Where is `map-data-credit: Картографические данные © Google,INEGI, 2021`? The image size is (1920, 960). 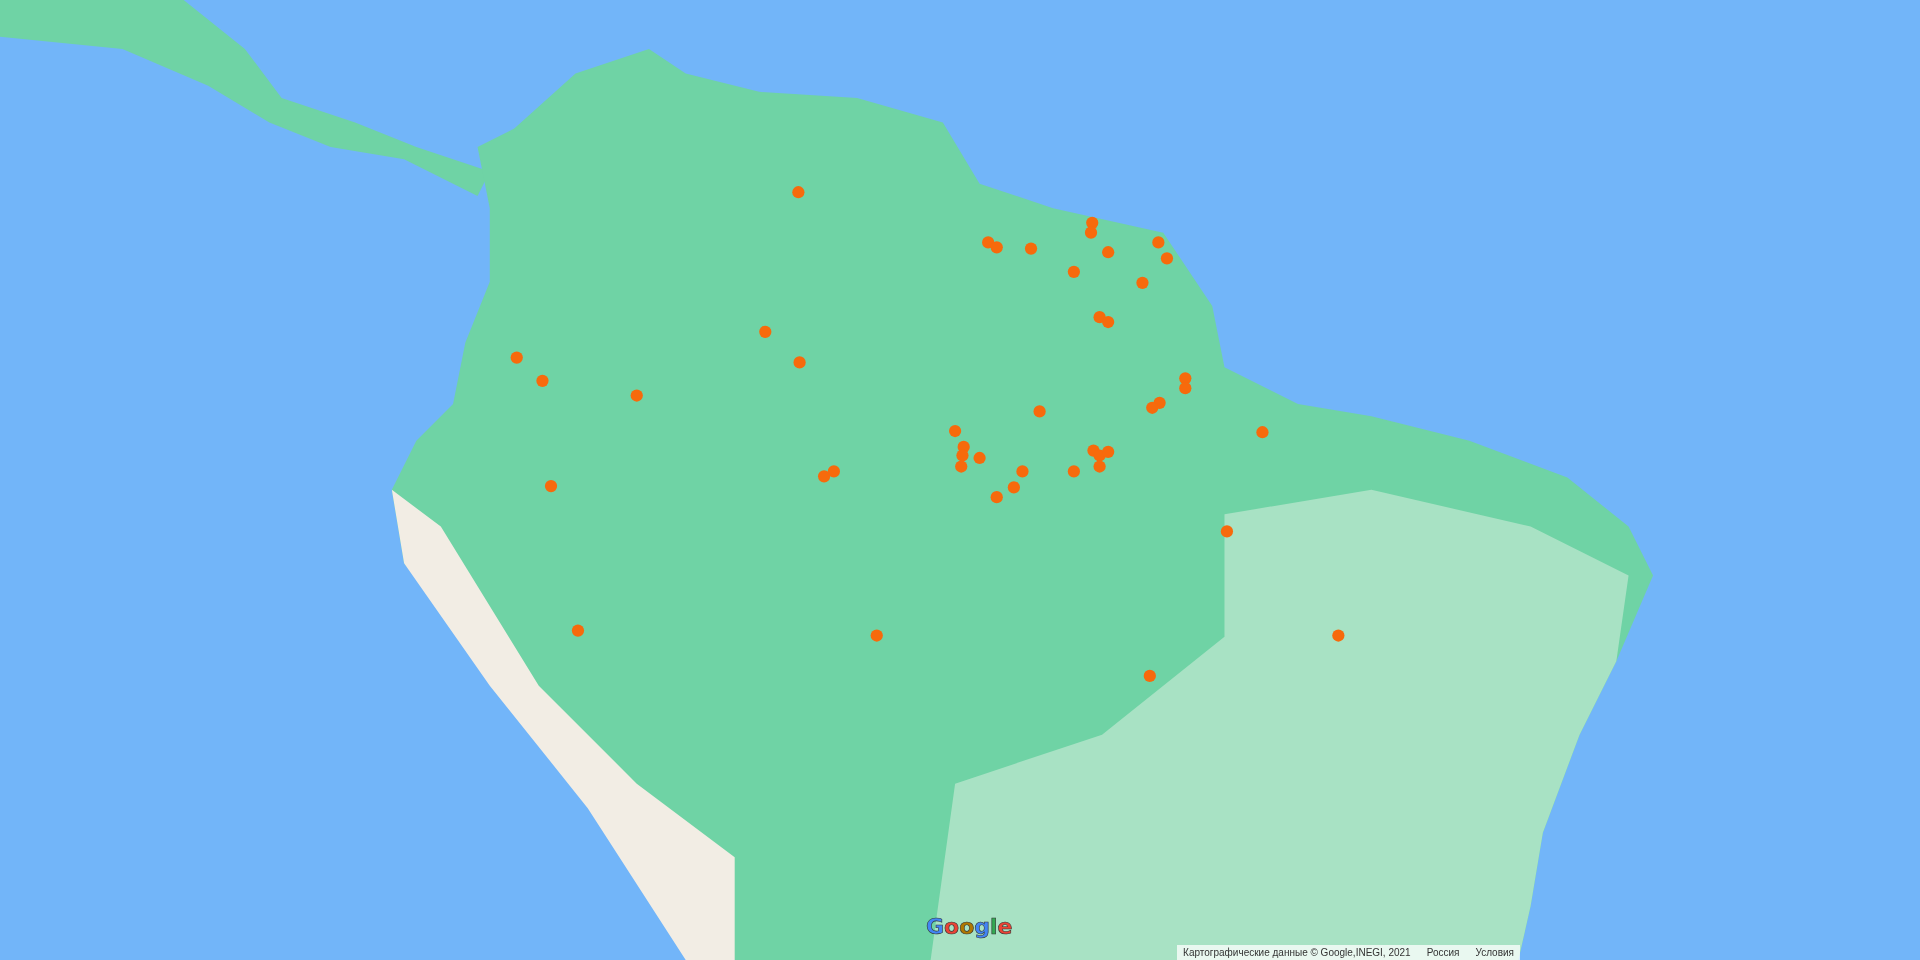
map-data-credit: Картографические данные © Google,INEGI, 2021 is located at coordinates (1297, 952).